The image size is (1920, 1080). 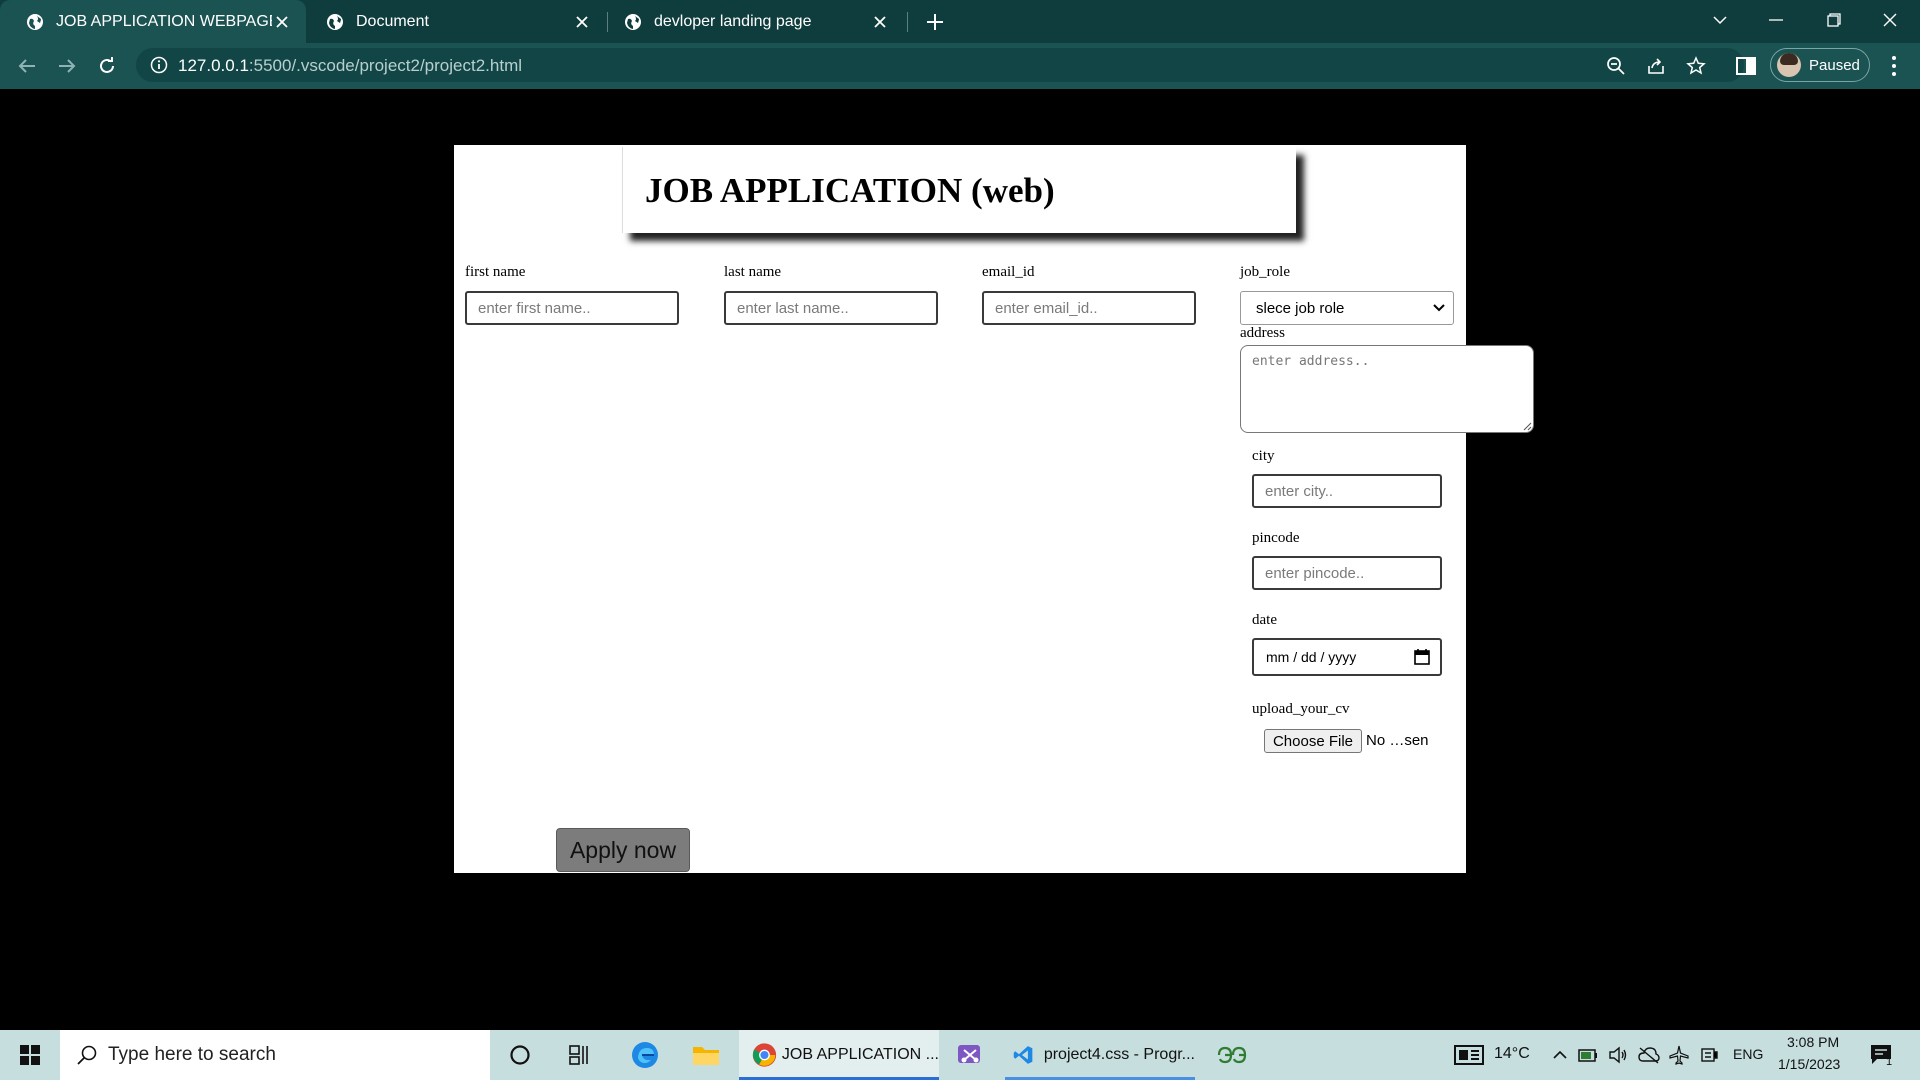 What do you see at coordinates (1347, 491) in the screenshot?
I see `city-input` at bounding box center [1347, 491].